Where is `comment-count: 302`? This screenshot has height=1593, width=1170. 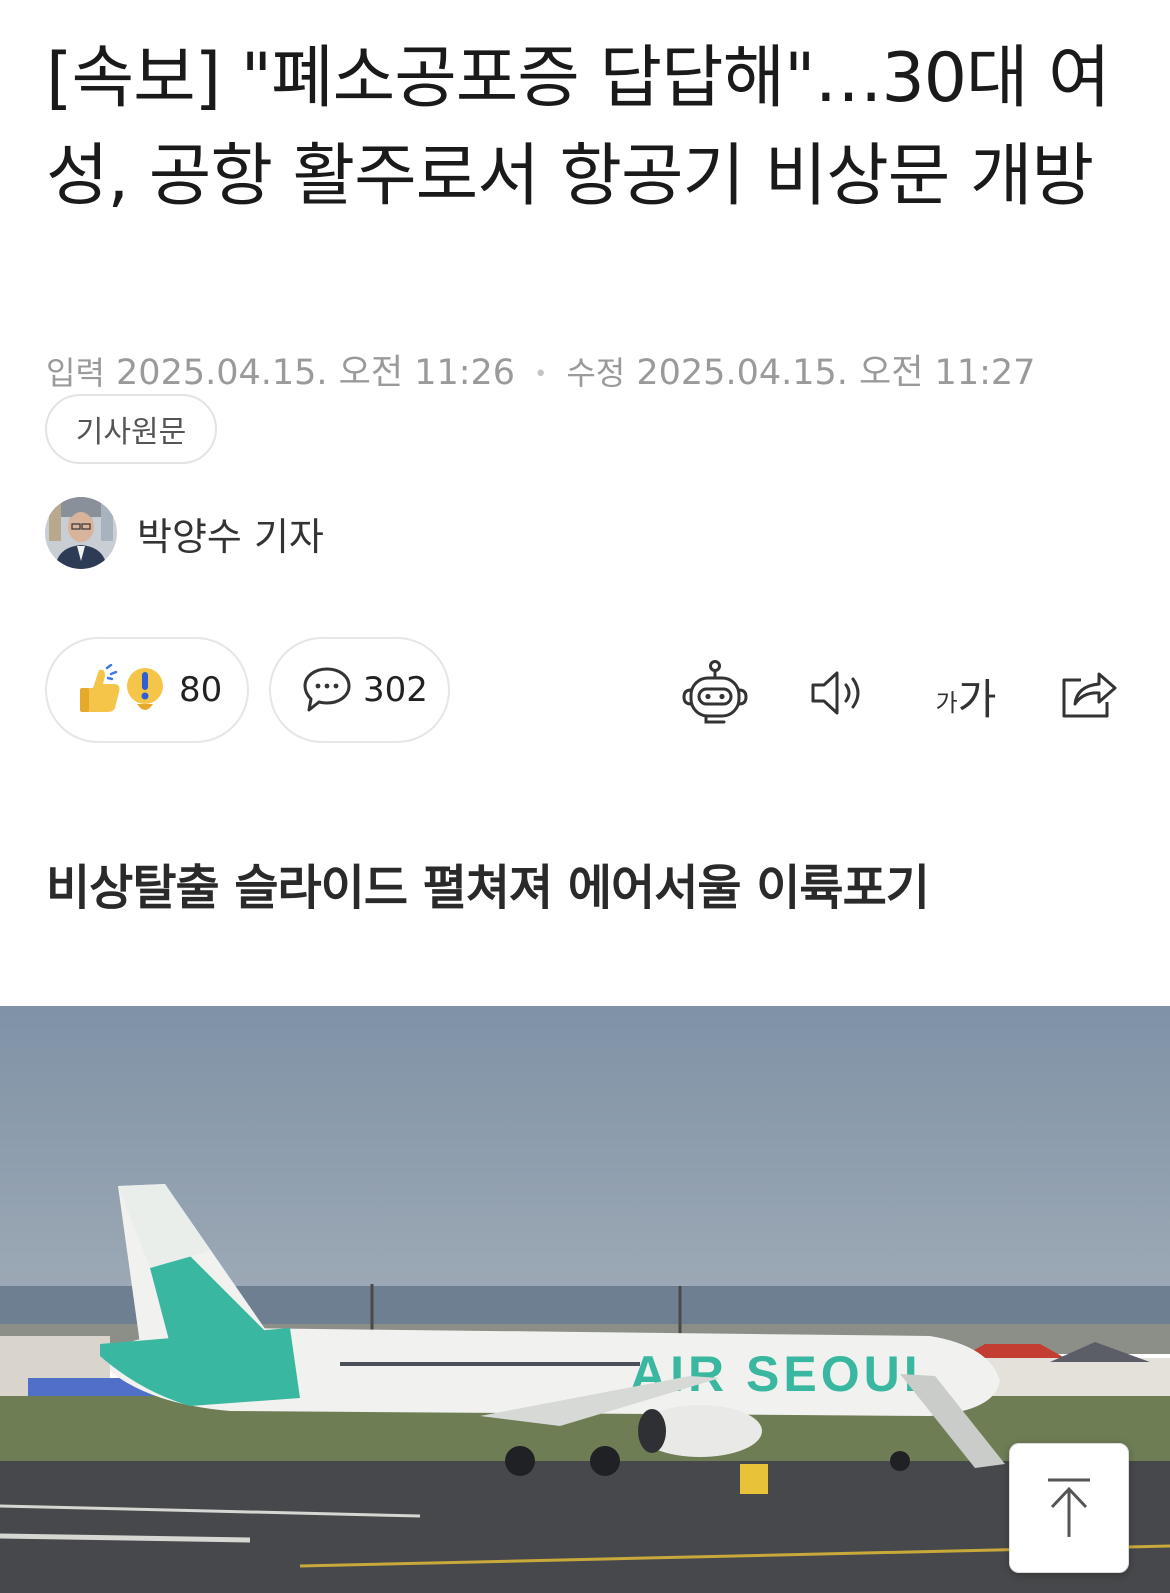
comment-count: 302 is located at coordinates (395, 690).